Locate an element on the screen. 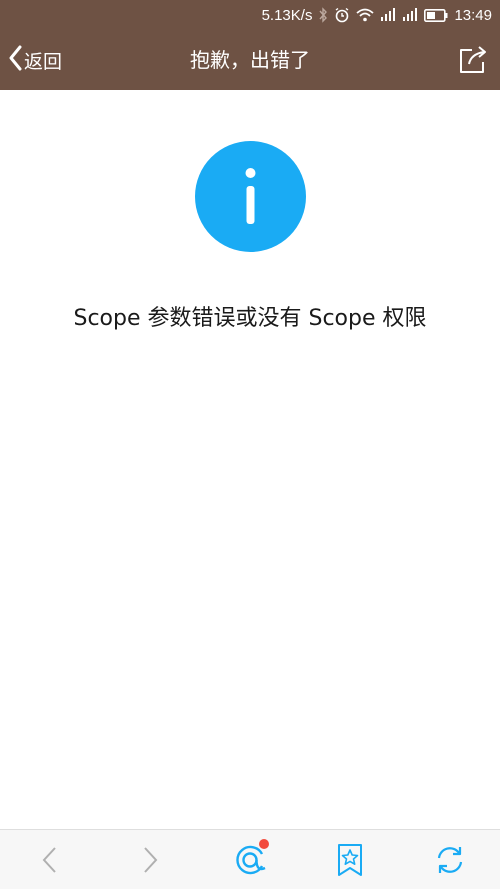  share-button is located at coordinates (473, 60).